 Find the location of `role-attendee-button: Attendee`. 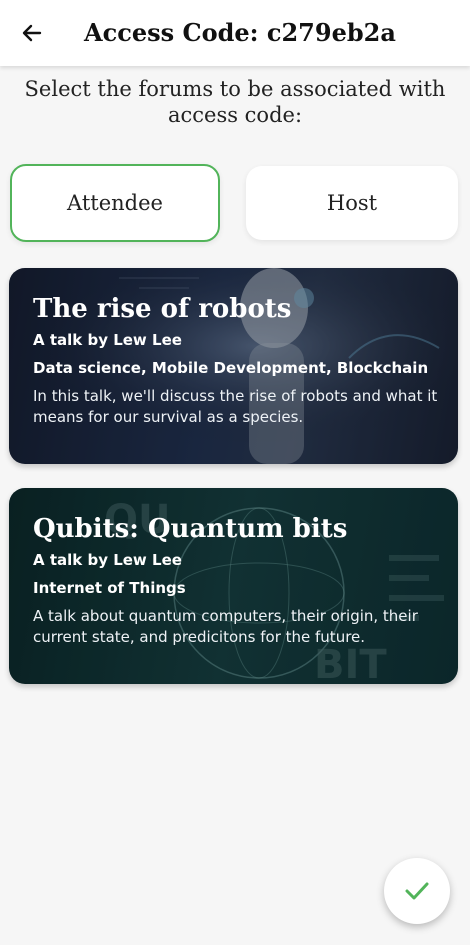

role-attendee-button: Attendee is located at coordinates (115, 203).